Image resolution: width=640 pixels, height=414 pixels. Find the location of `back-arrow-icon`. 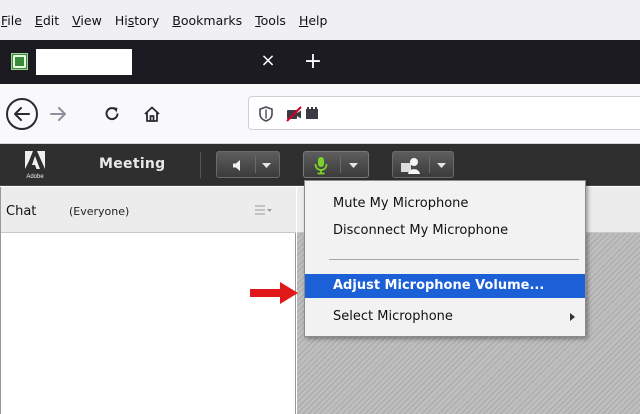

back-arrow-icon is located at coordinates (22, 114).